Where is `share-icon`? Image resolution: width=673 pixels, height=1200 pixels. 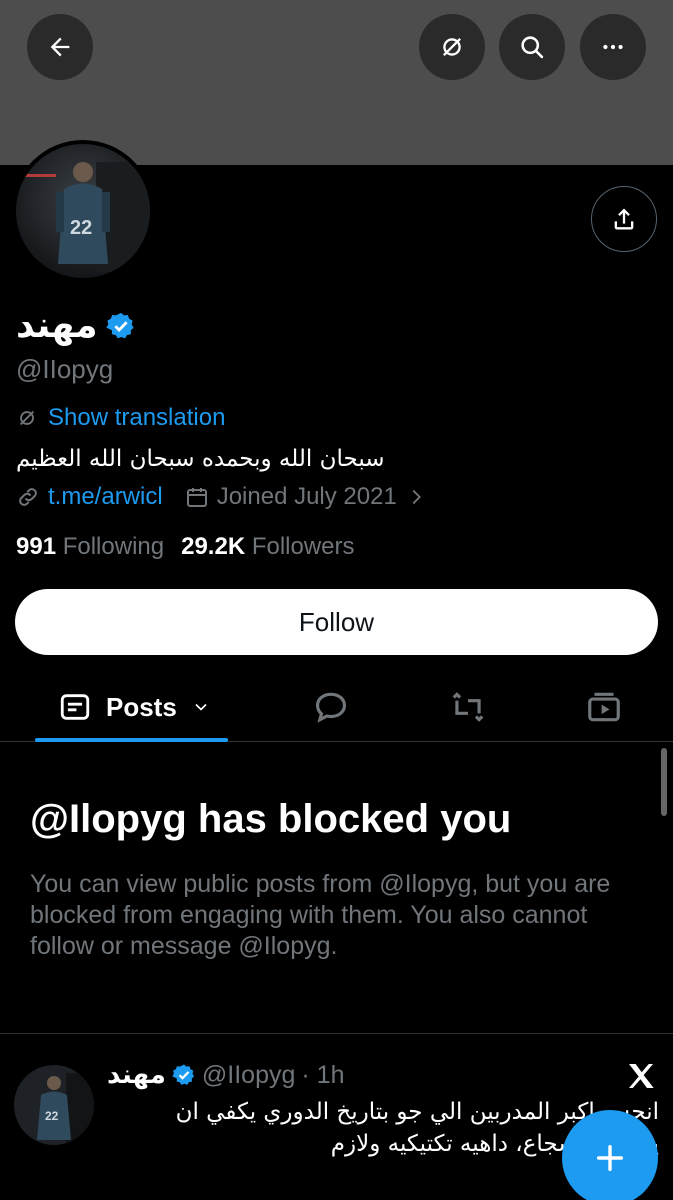
share-icon is located at coordinates (624, 219).